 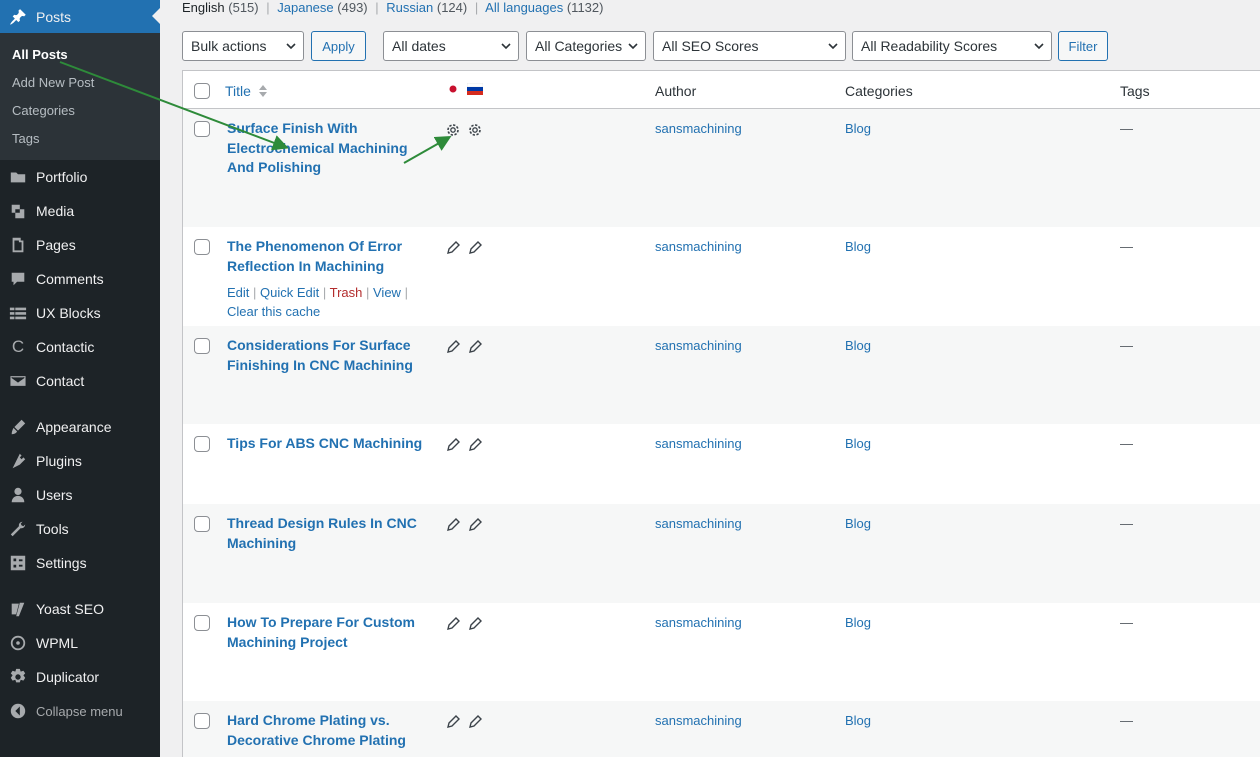 What do you see at coordinates (65, 347) in the screenshot?
I see `menu-contactic-label: Contactic` at bounding box center [65, 347].